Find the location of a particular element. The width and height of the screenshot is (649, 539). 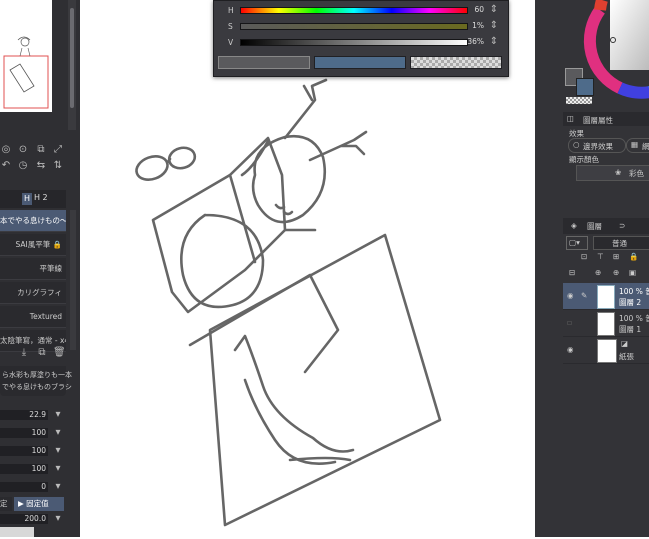

pin-icon: H is located at coordinates (27, 199).